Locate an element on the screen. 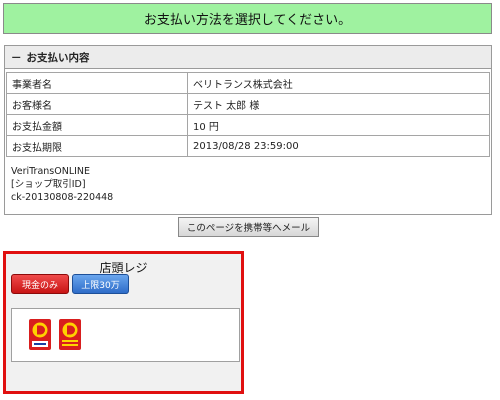 The width and height of the screenshot is (500, 400). deadline-value: 2013/08/28 23:59:00 is located at coordinates (338, 146).